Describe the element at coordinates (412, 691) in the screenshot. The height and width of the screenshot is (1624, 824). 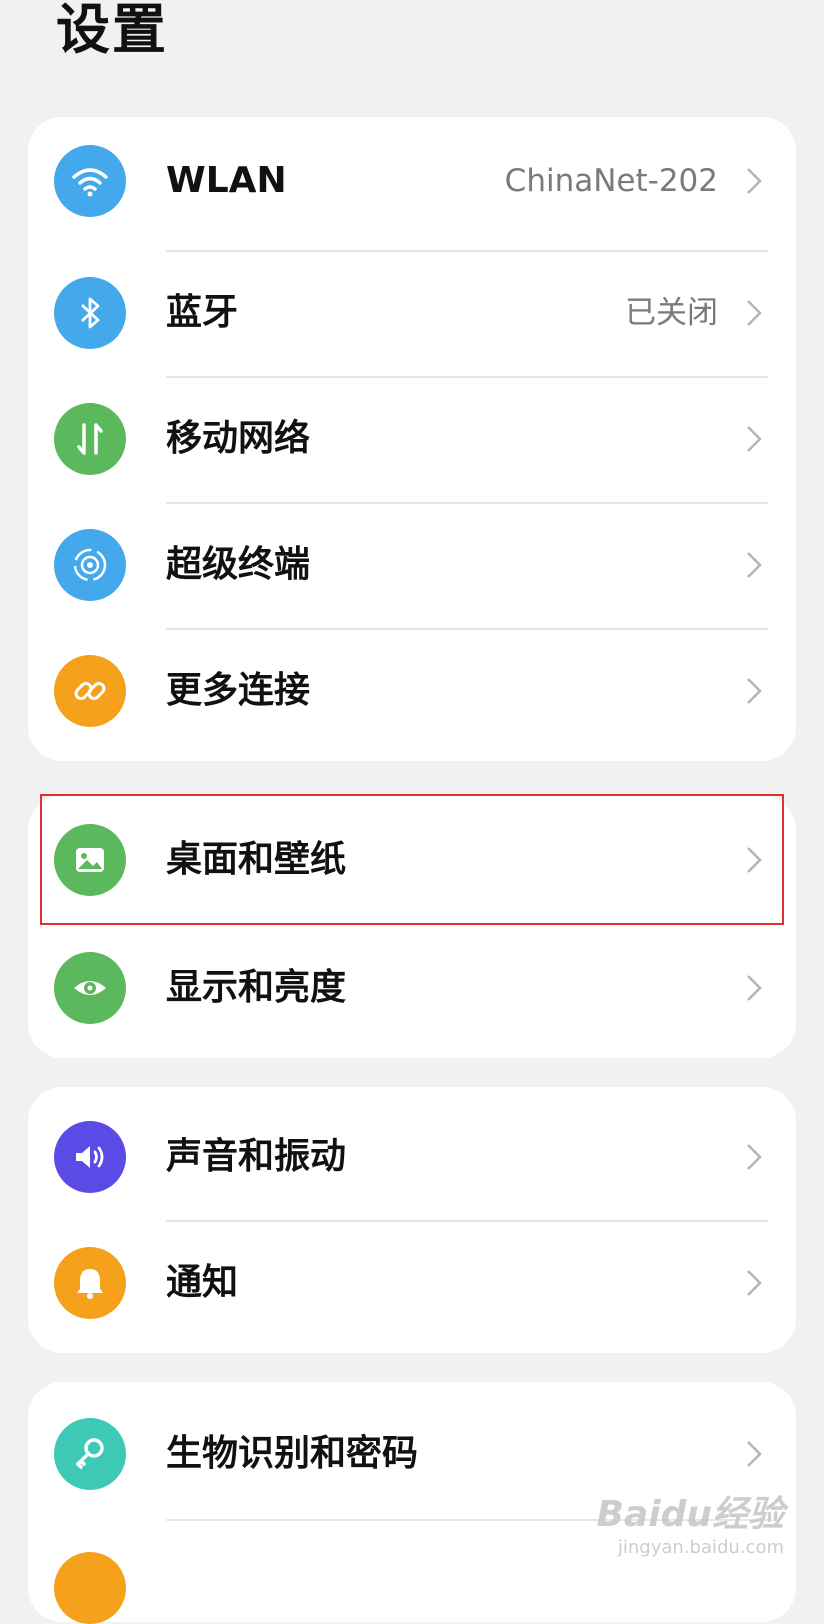
I see `settings-item-more-connections: 更多连接` at that location.